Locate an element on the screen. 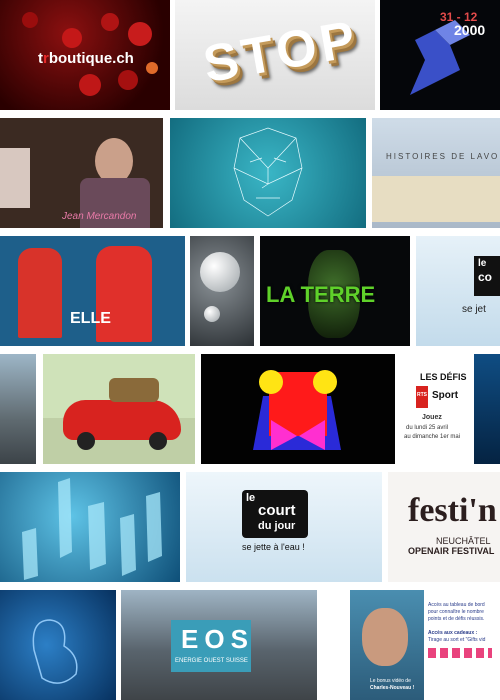  festin-sub1: NEUCHÂTEL is located at coordinates (463, 541).